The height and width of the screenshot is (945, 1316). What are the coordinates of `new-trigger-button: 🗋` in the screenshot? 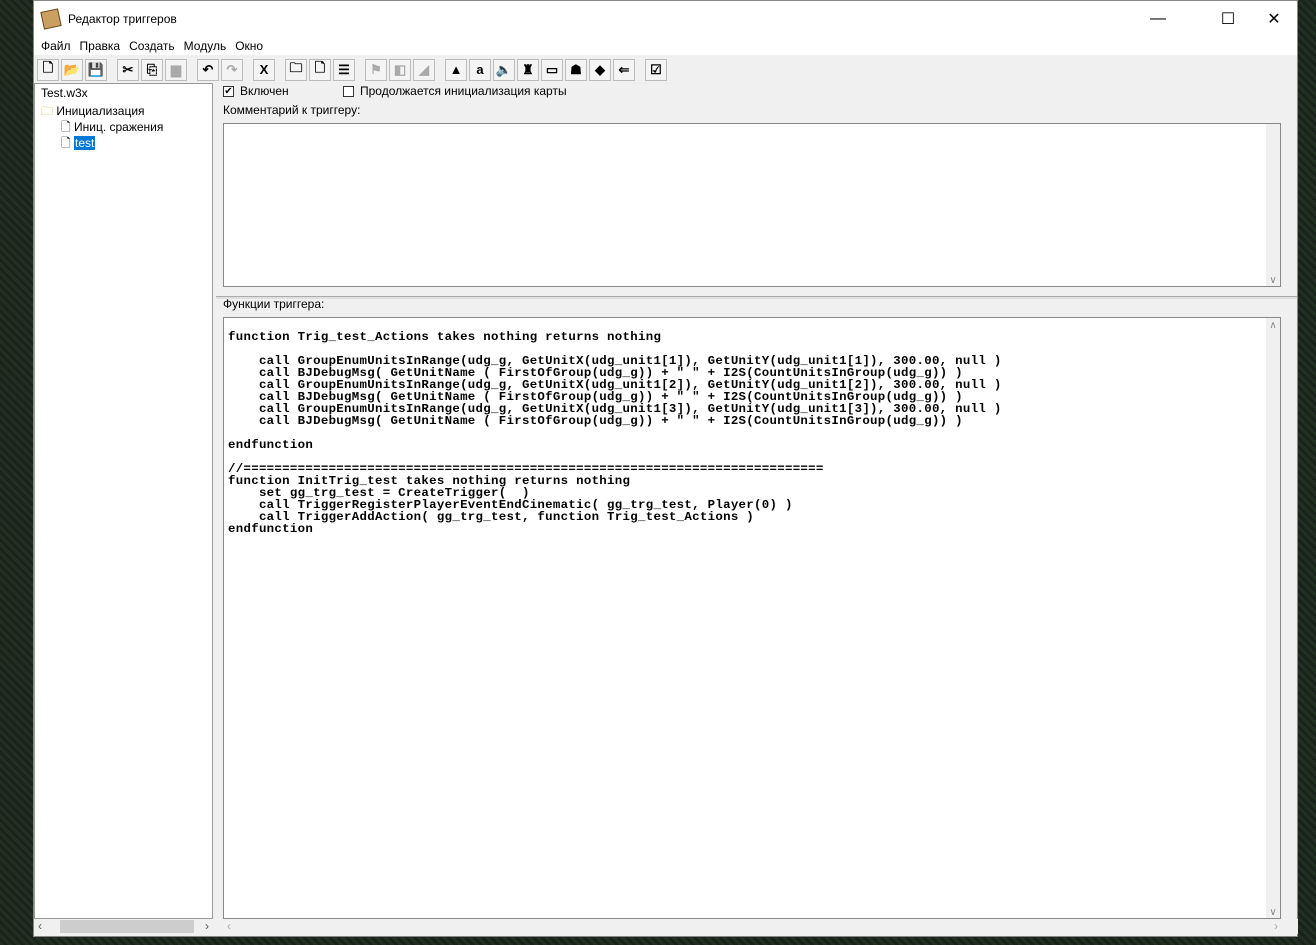 It's located at (320, 69).